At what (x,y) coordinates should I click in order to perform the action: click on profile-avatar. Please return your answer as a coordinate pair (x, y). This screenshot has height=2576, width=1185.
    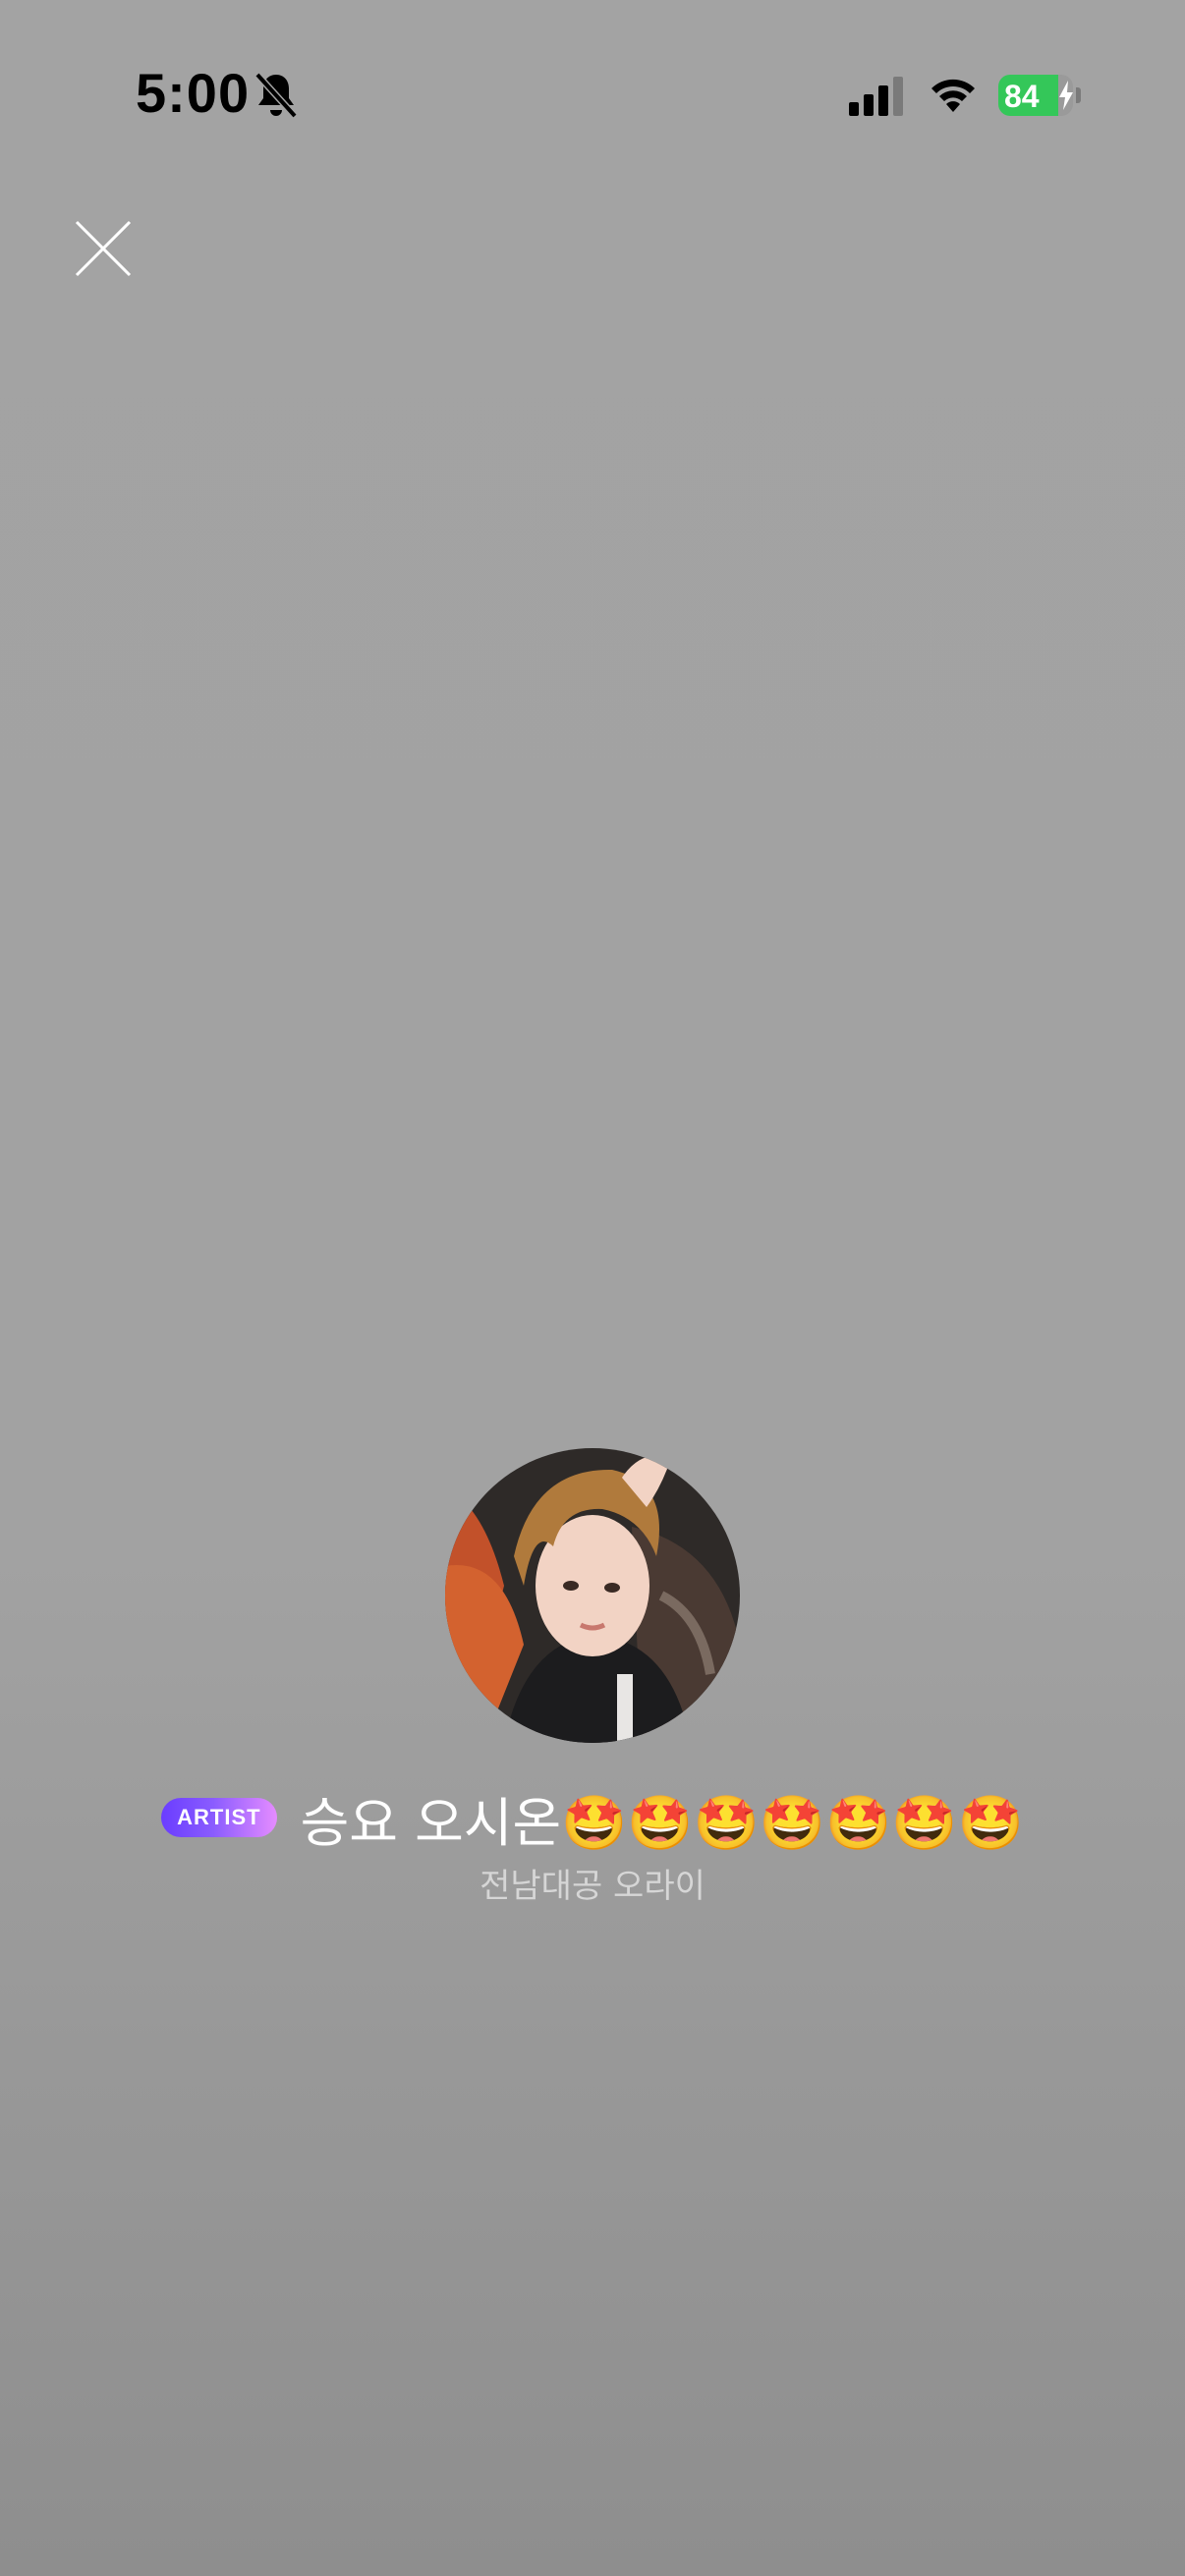
    Looking at the image, I should click on (592, 1595).